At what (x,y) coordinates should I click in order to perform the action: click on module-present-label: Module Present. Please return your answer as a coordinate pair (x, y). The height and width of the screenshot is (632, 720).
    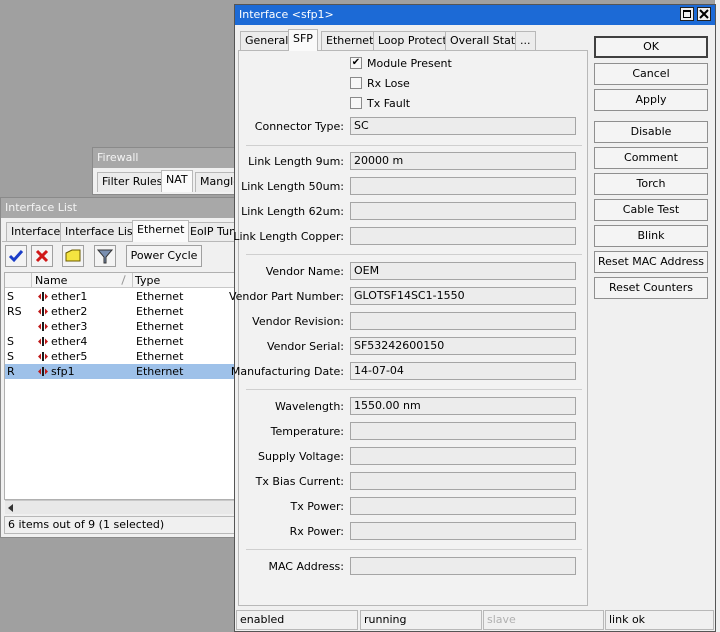
    Looking at the image, I should click on (409, 63).